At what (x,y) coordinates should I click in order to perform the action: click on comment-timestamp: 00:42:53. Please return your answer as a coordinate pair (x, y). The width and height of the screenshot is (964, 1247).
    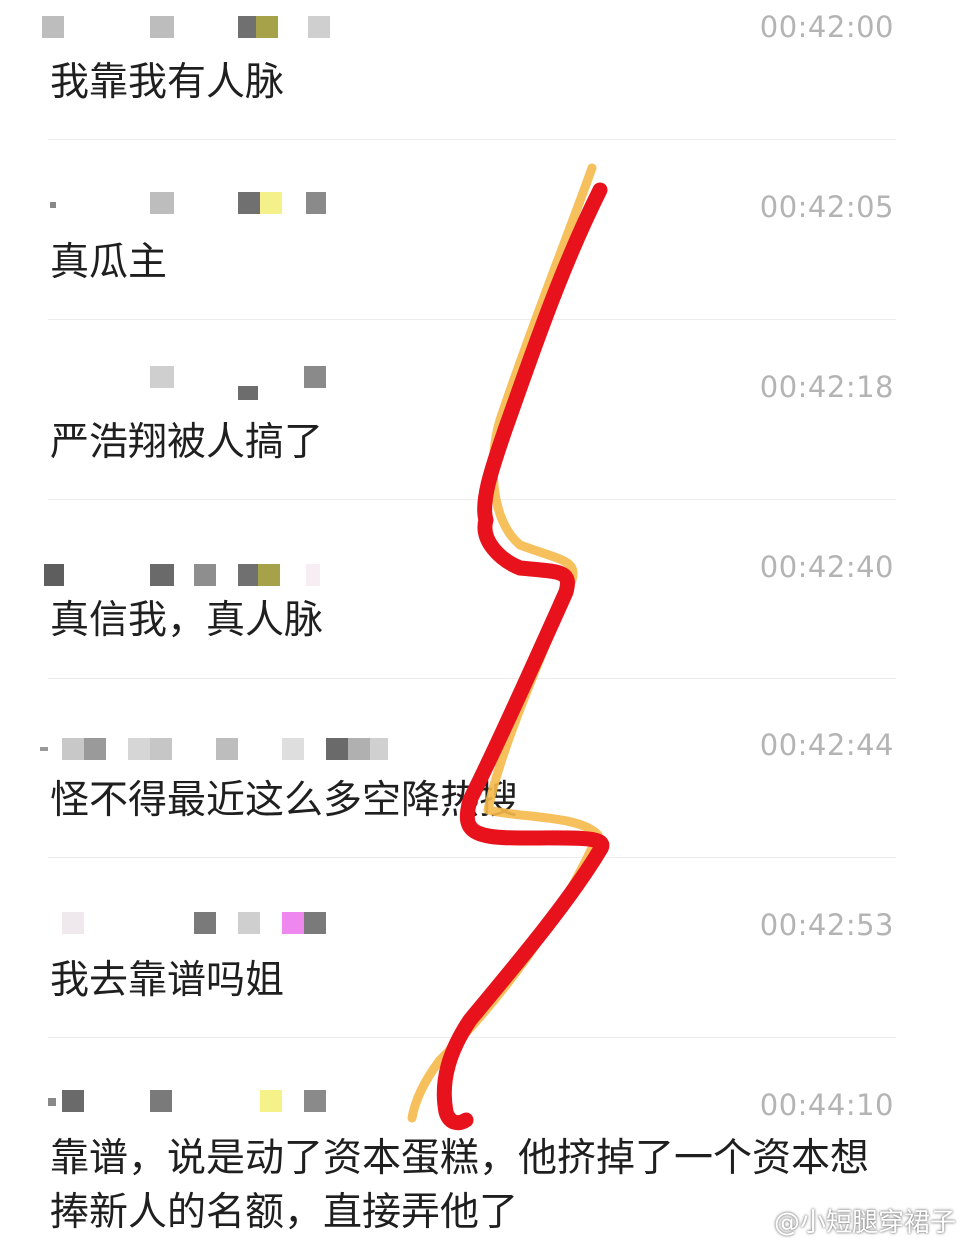
    Looking at the image, I should click on (826, 925).